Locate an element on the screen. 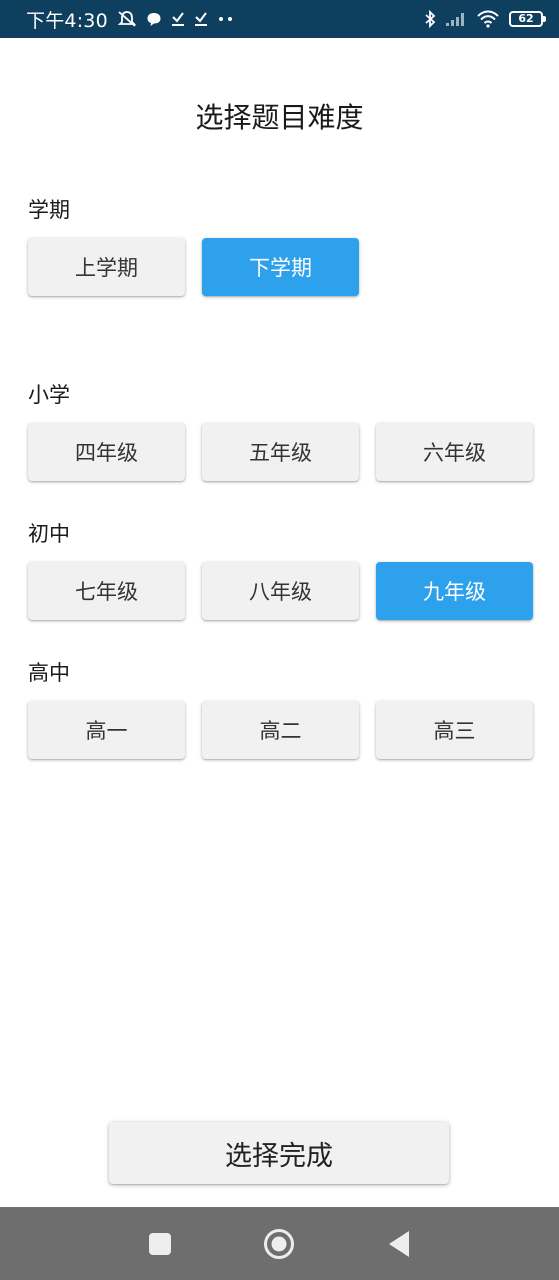 Image resolution: width=559 pixels, height=1280 pixels. semester-label: 学期 is located at coordinates (49, 210).